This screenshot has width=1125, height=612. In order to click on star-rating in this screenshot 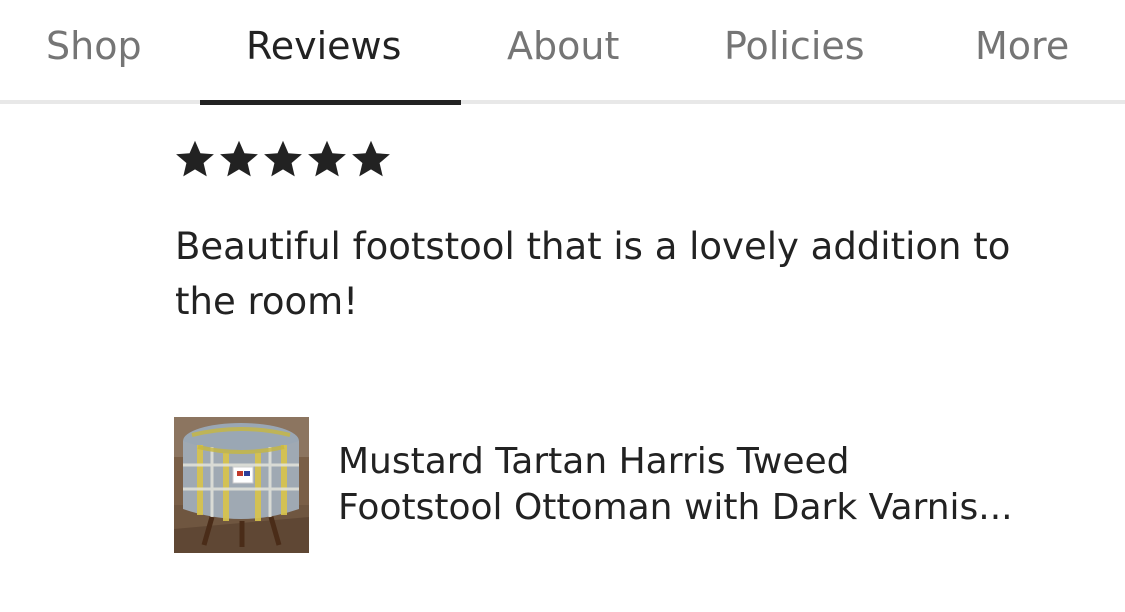, I will do `click(283, 160)`.